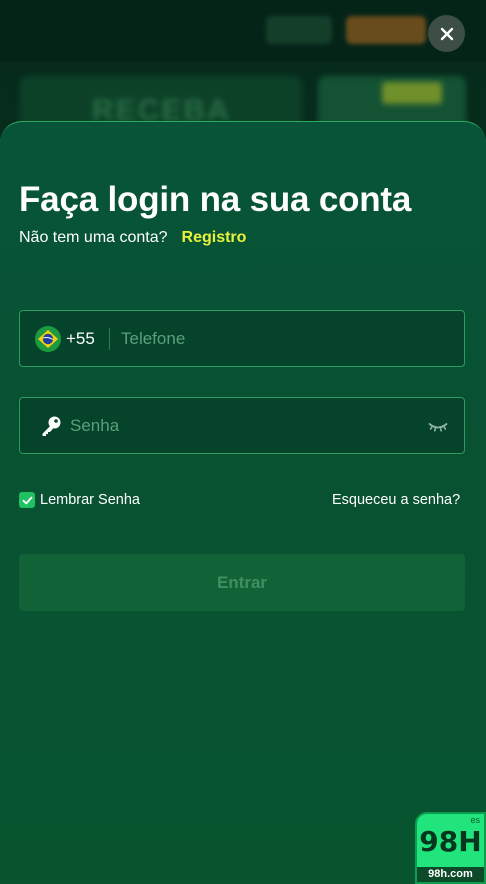  Describe the element at coordinates (242, 582) in the screenshot. I see `login-submit-button: Entrar` at that location.